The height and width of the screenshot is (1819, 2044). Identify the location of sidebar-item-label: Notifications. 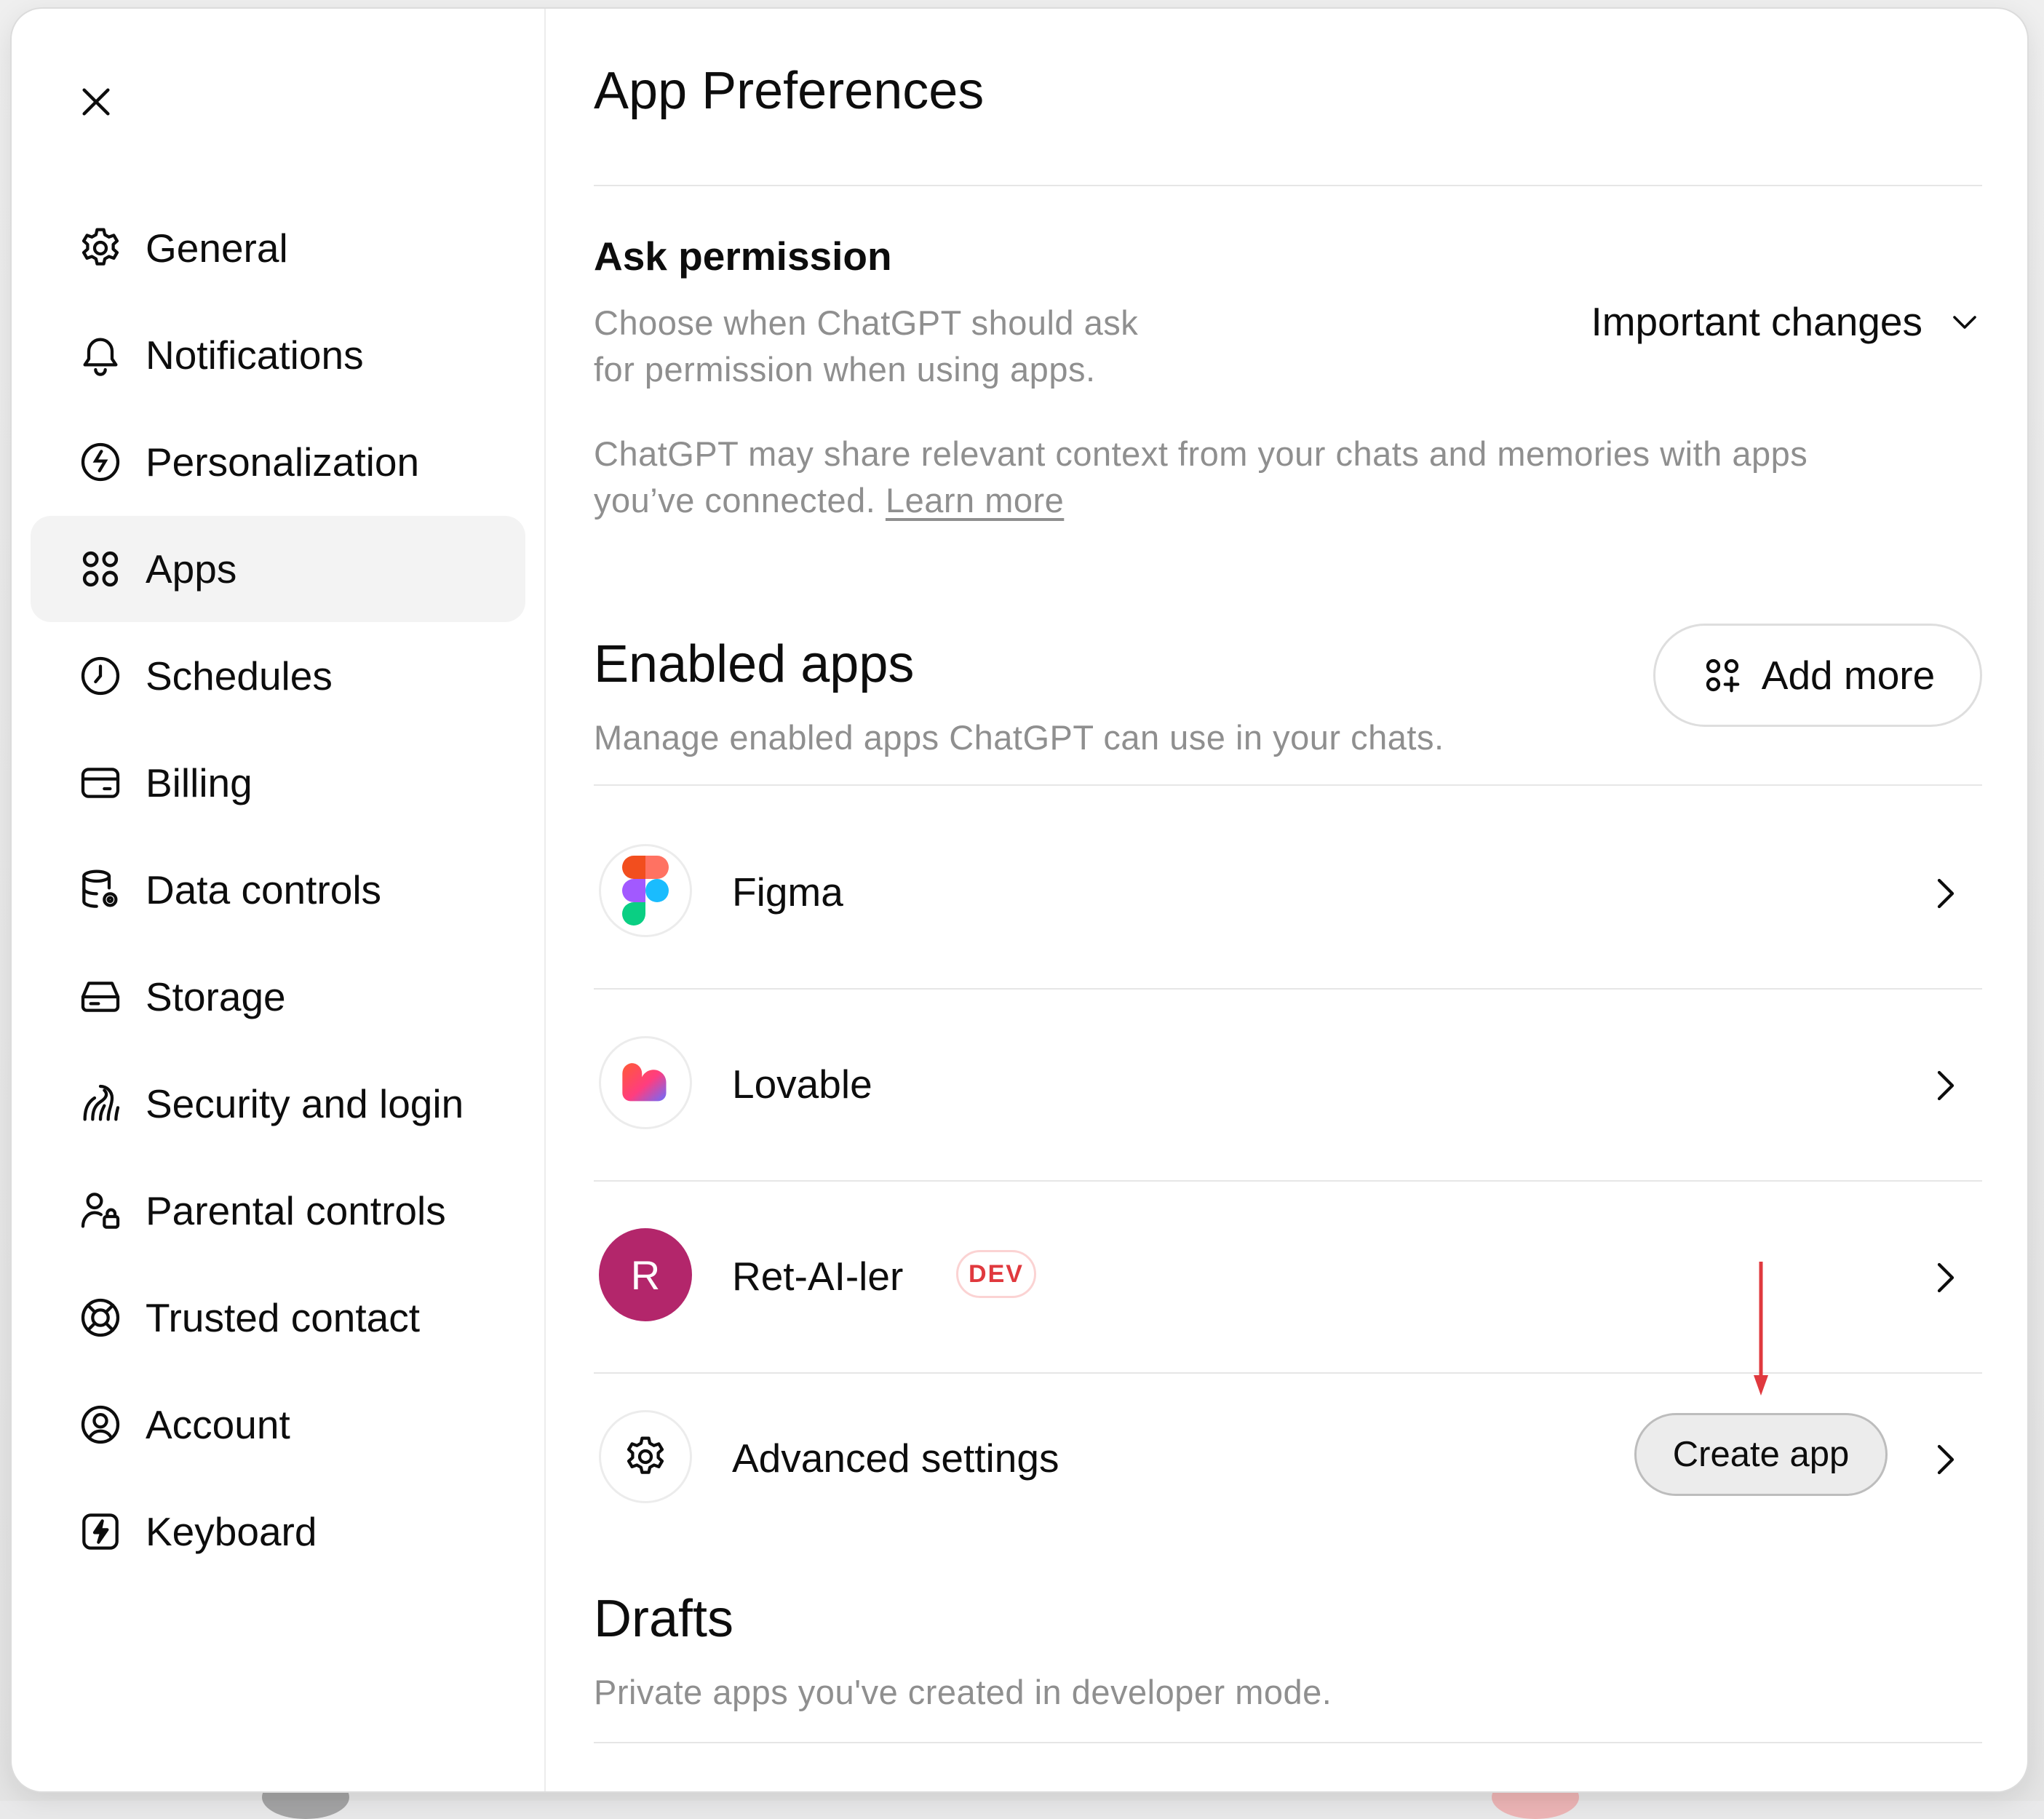
(255, 356).